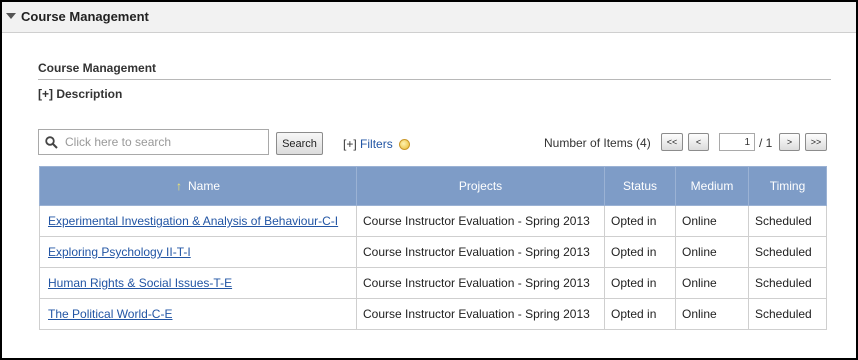  Describe the element at coordinates (165, 142) in the screenshot. I see `search-input` at that location.